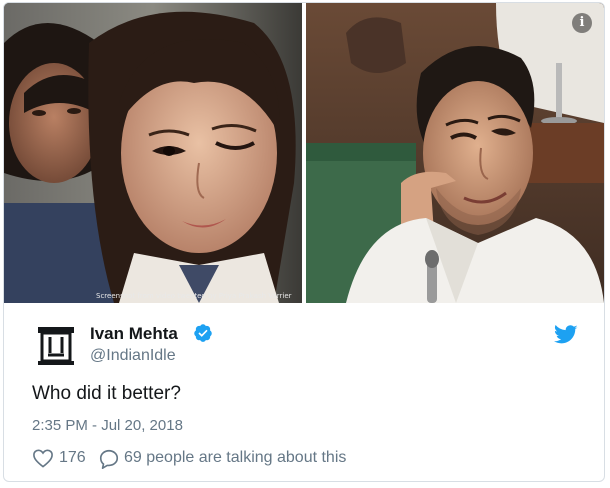 This screenshot has width=610, height=488. Describe the element at coordinates (43, 458) in the screenshot. I see `heart-icon` at that location.